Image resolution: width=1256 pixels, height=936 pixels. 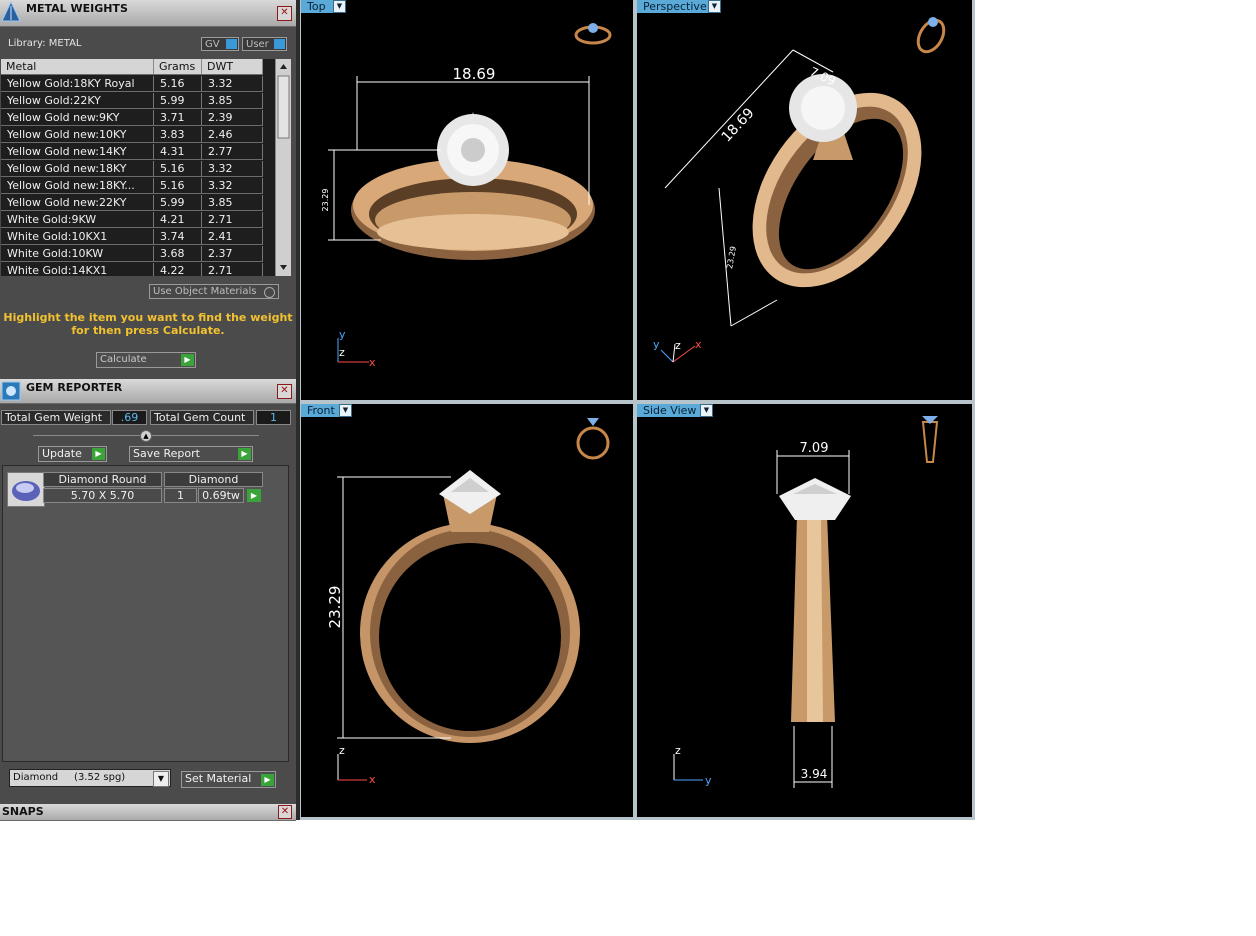 What do you see at coordinates (470, 606) in the screenshot?
I see `ring-front-view` at bounding box center [470, 606].